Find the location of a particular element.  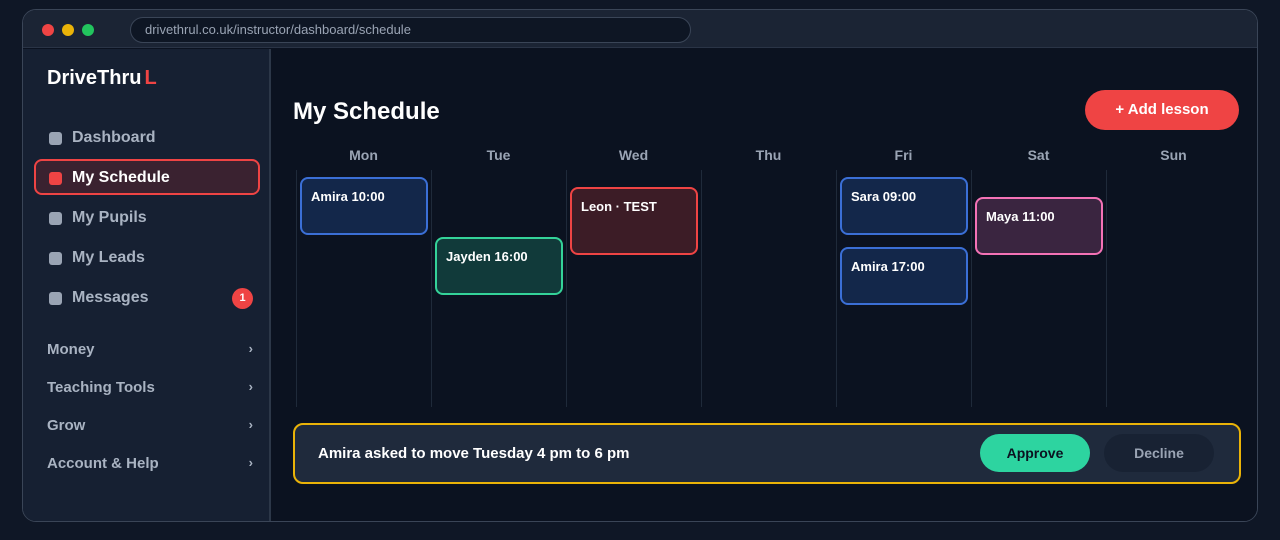

pupils-icon is located at coordinates (55, 218).